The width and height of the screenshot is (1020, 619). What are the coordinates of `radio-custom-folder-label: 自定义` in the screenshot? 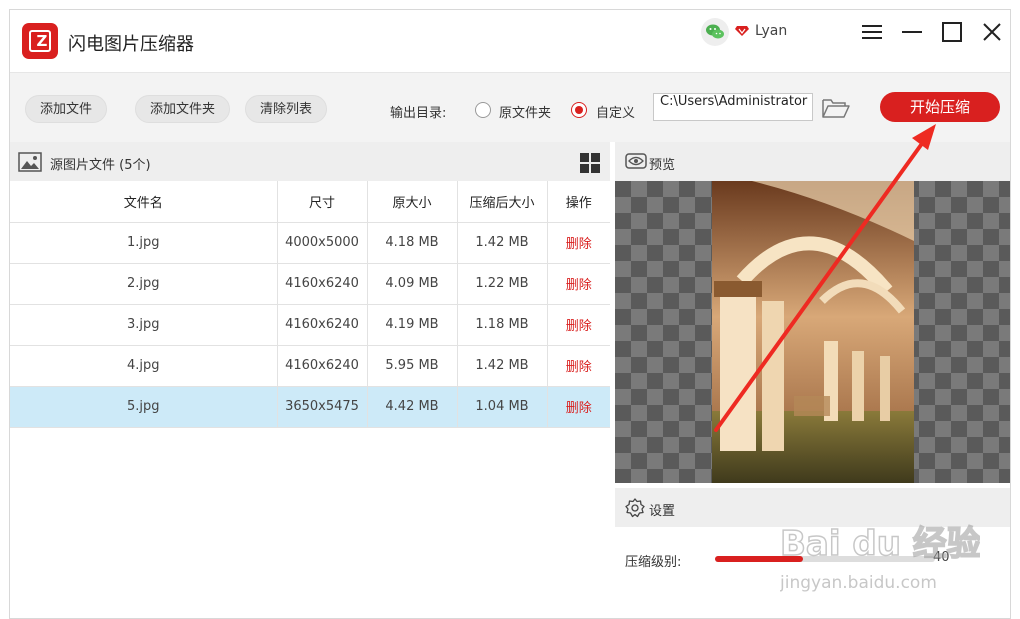 It's located at (615, 111).